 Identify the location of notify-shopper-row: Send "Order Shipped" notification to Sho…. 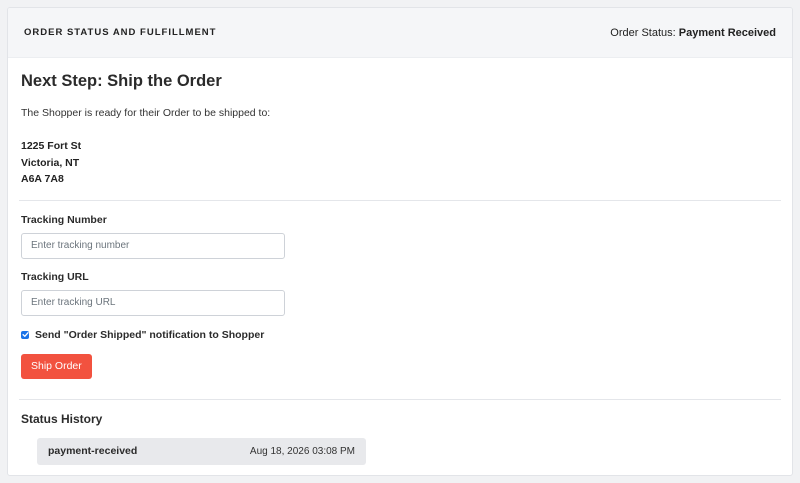
(400, 335).